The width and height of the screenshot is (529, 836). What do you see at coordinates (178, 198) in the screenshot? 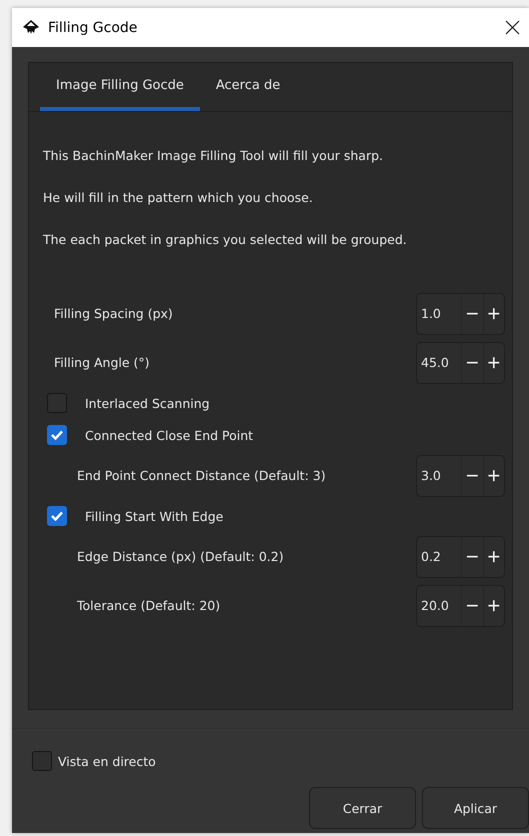
I see `description-text: He will fill in the pattern which you choose.` at bounding box center [178, 198].